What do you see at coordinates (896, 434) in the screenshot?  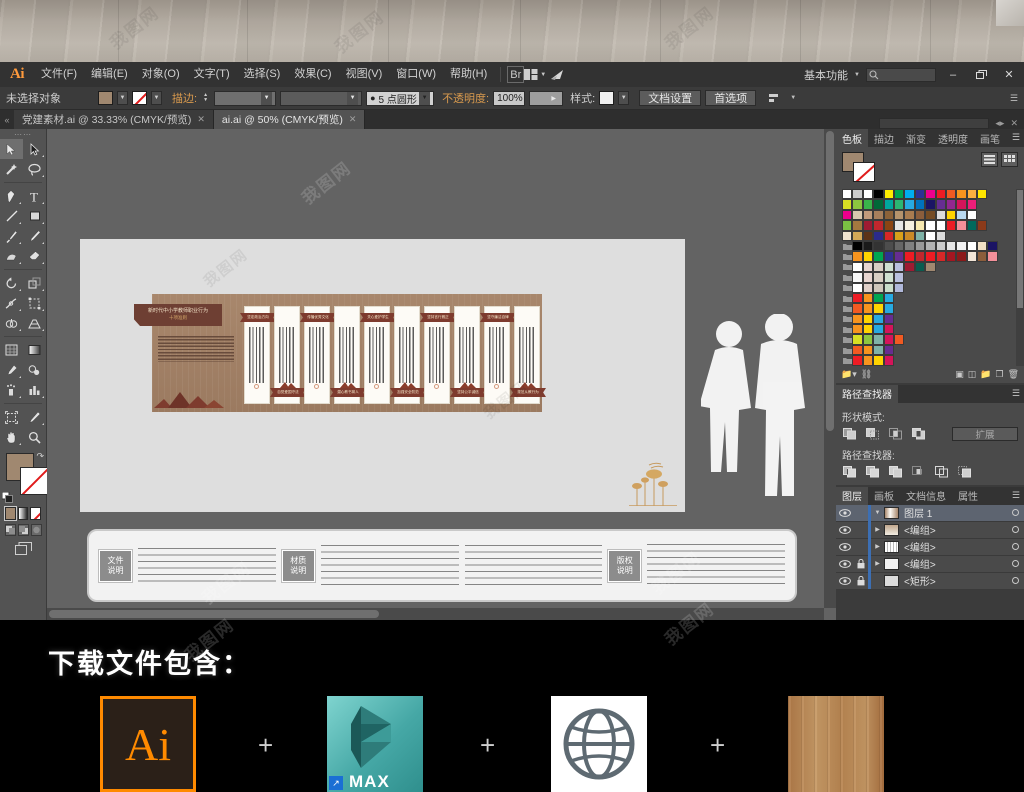 I see `intersect-icon` at bounding box center [896, 434].